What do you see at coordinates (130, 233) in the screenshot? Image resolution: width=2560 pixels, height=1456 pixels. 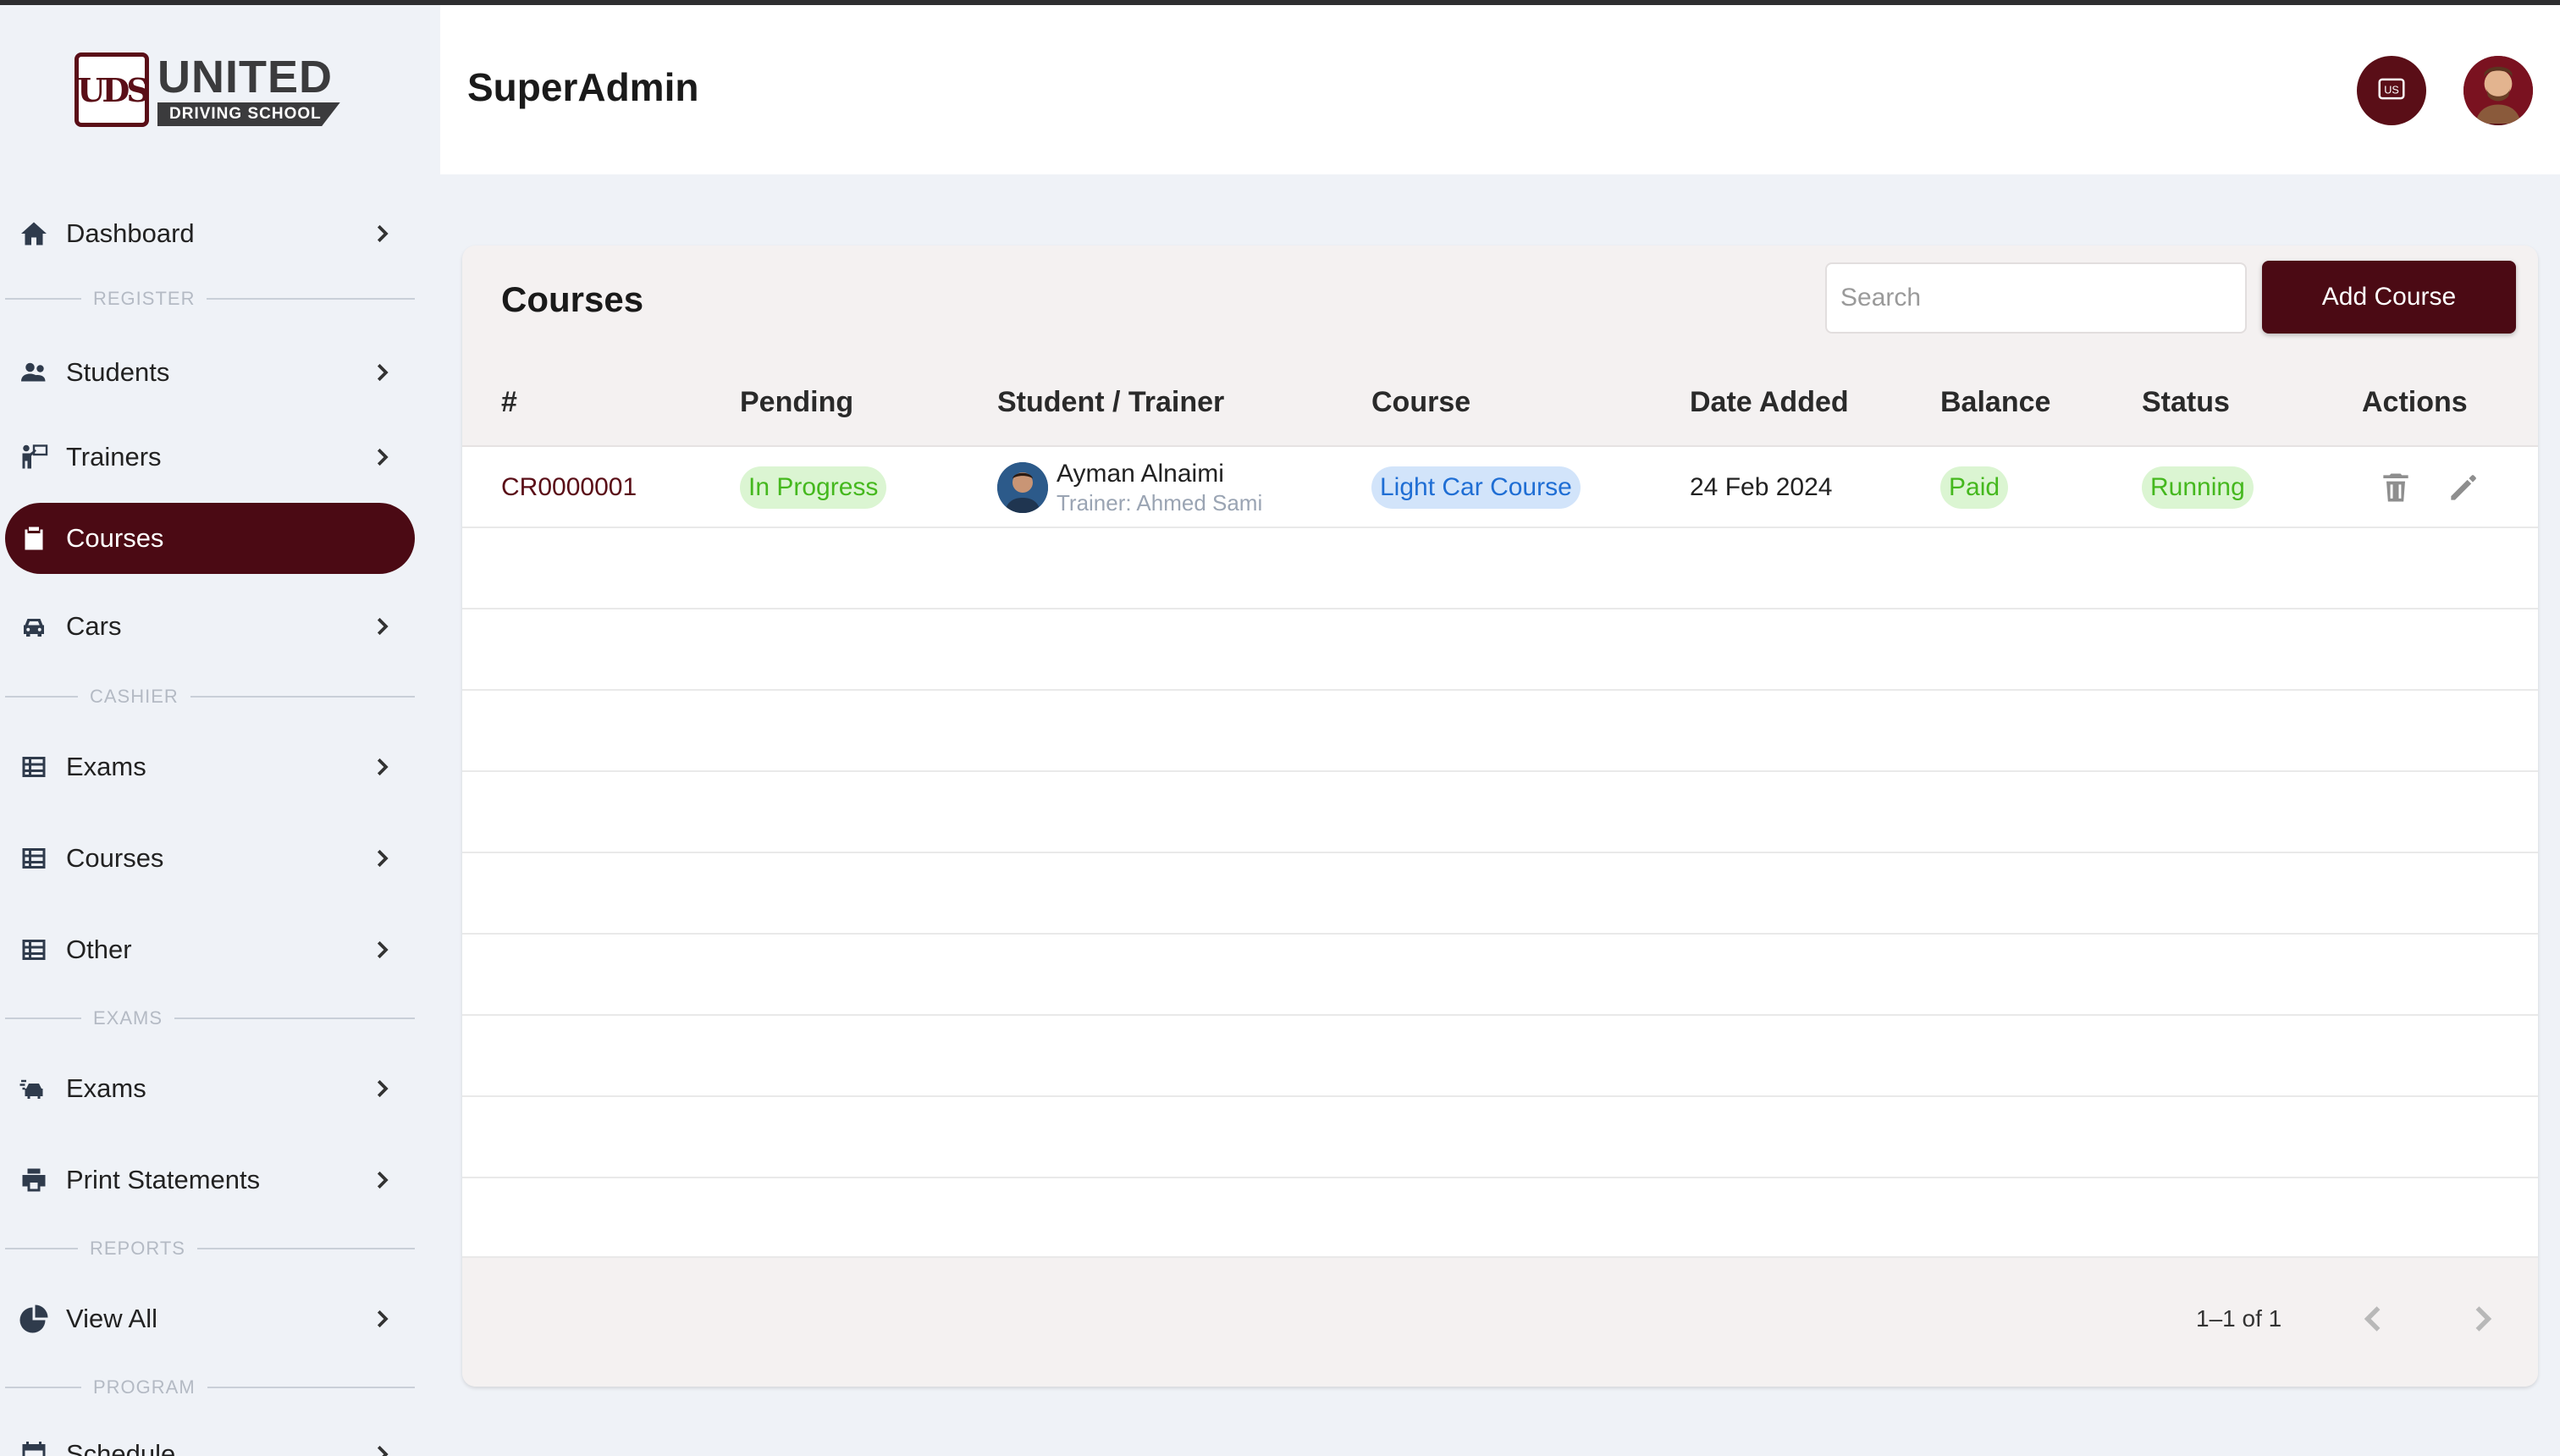 I see `sidebar-item-label: Dashboard` at bounding box center [130, 233].